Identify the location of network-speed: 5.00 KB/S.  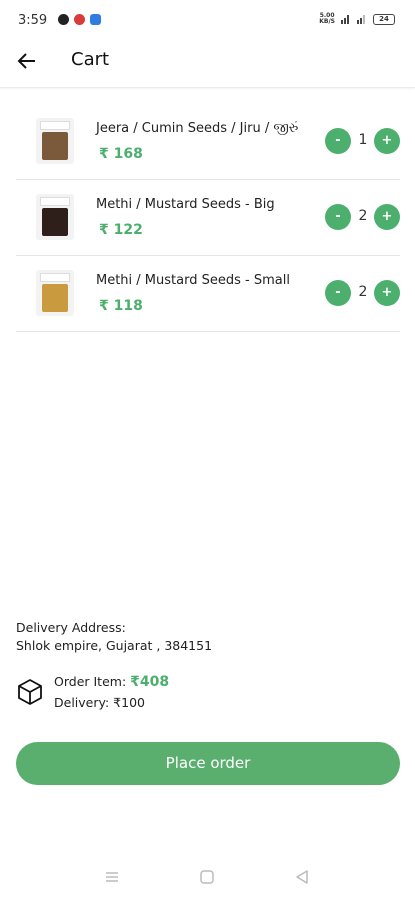
(327, 19).